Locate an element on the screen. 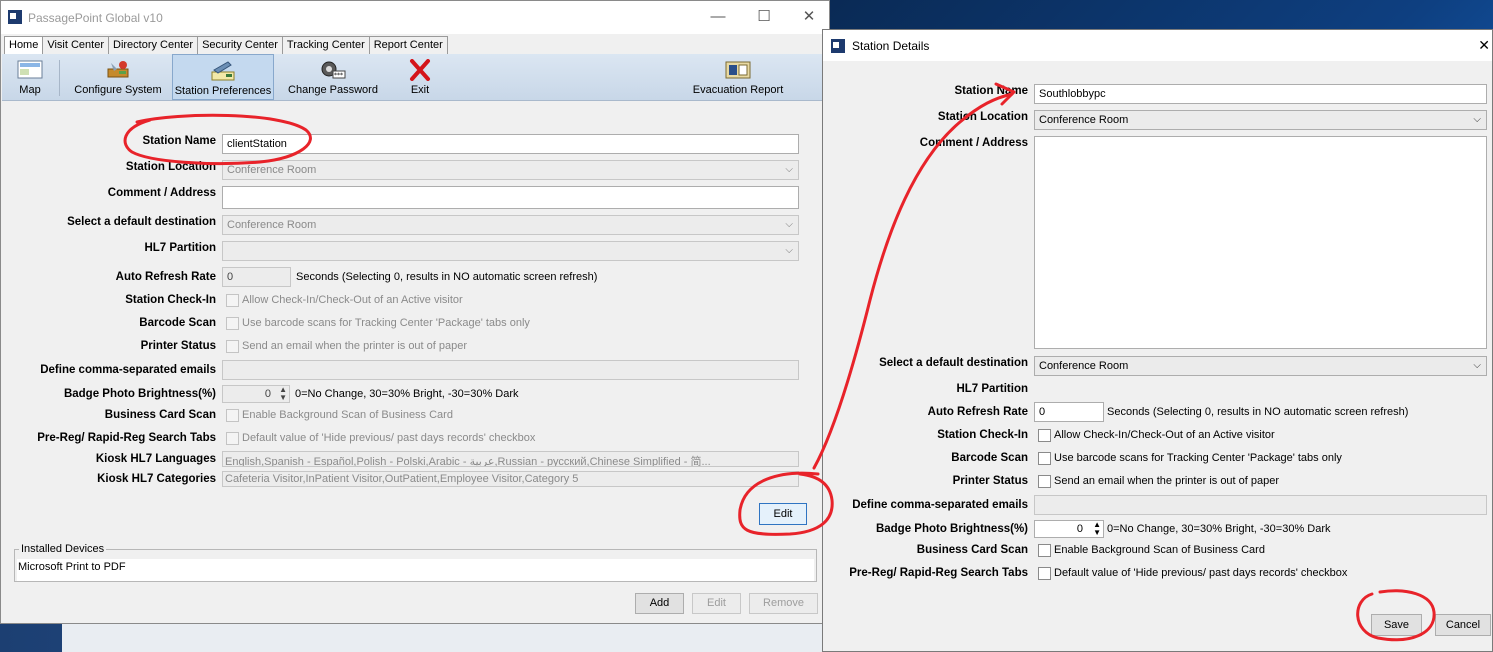  checkin-checkbox is located at coordinates (232, 300).